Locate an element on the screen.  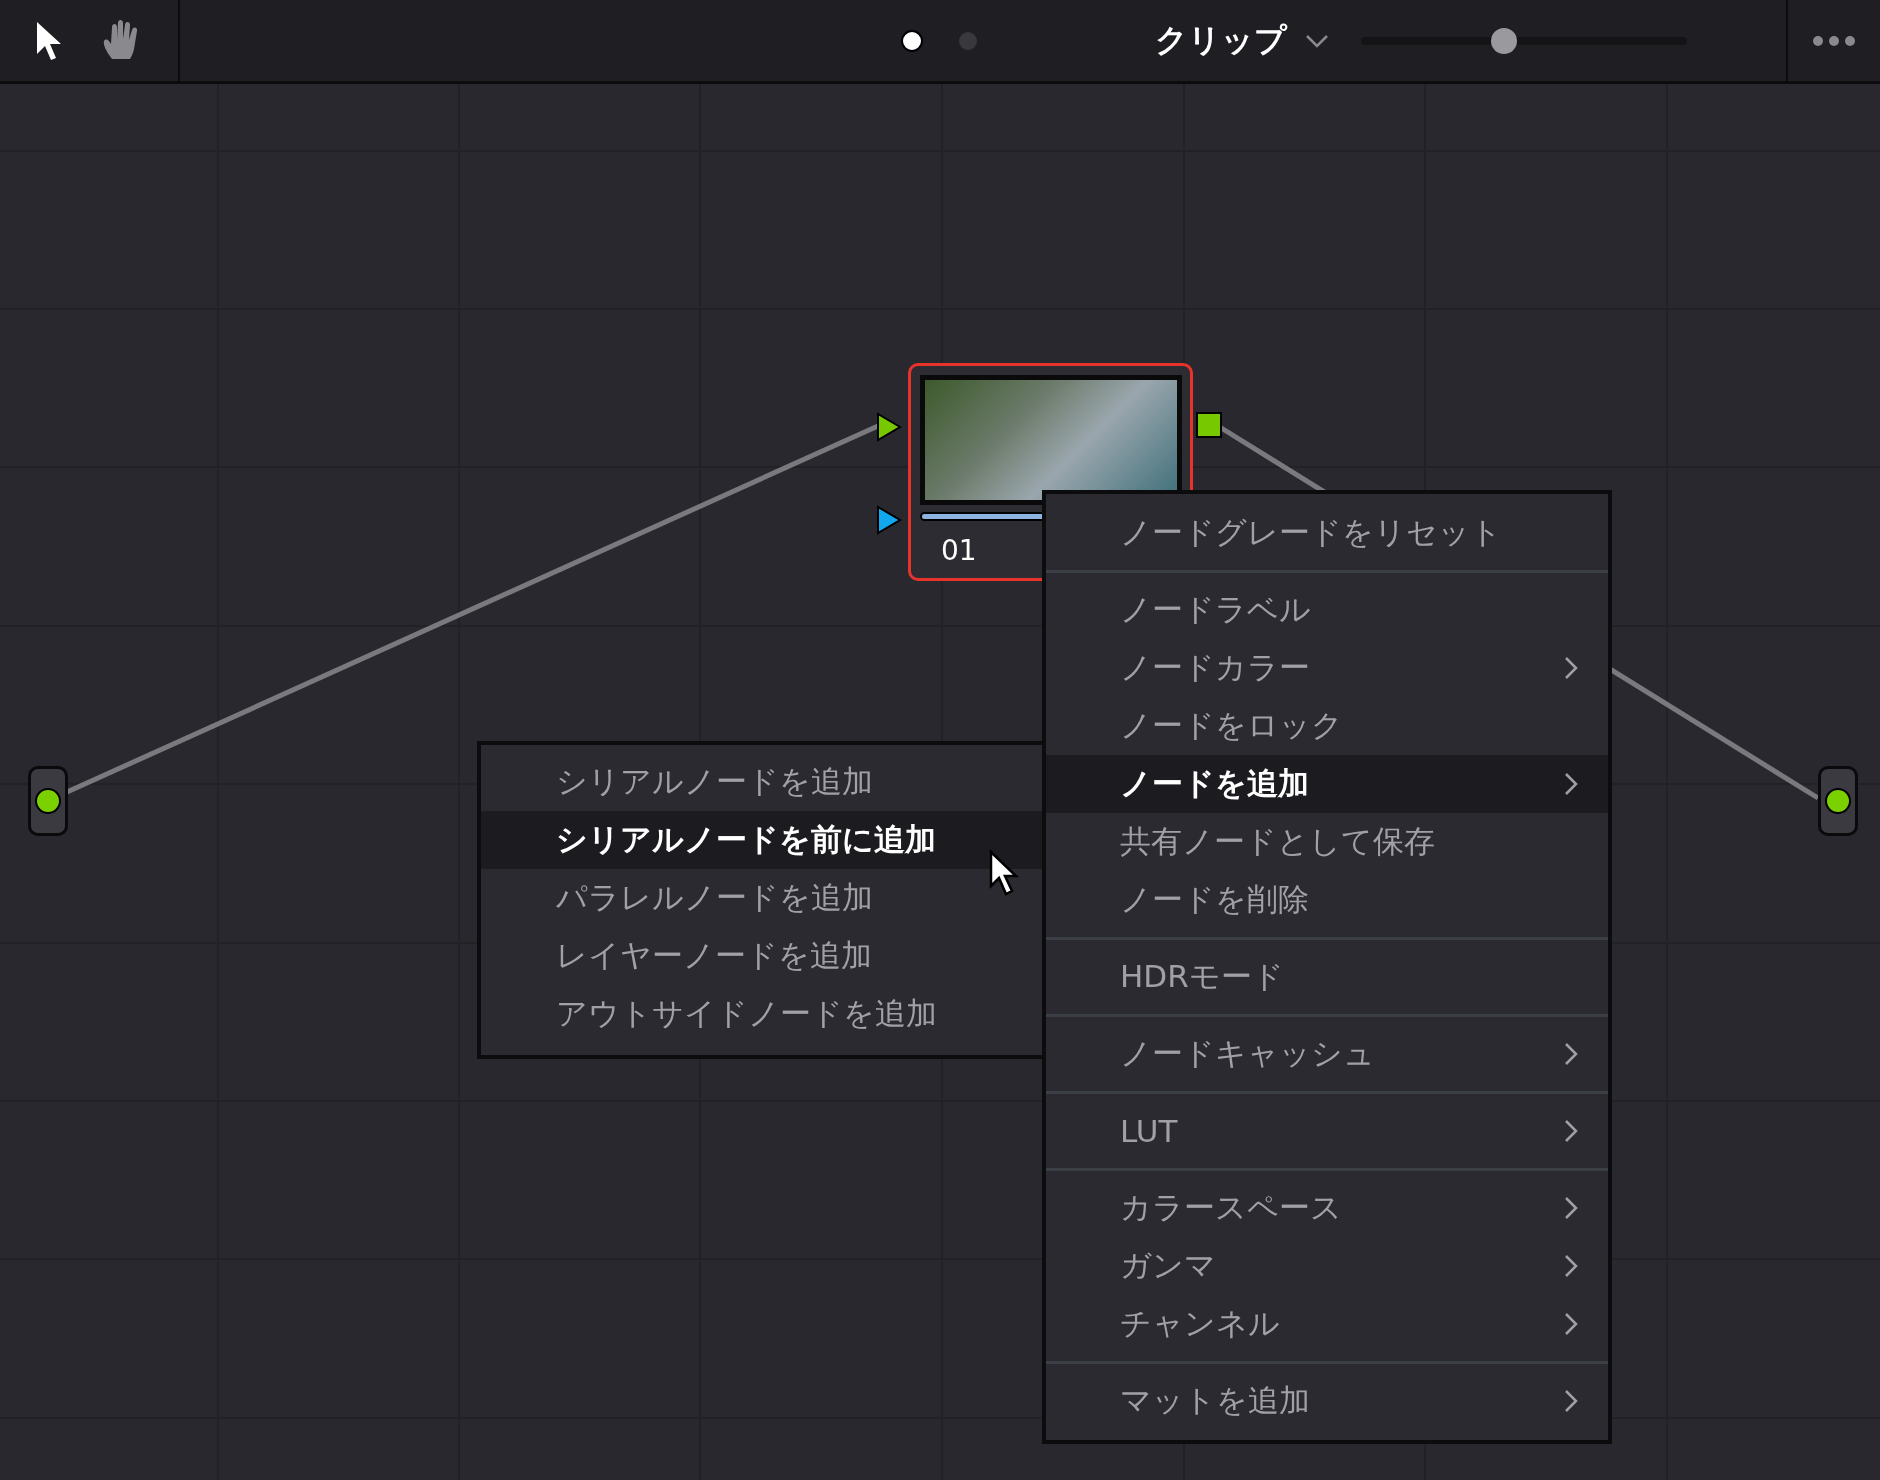
slider-thumb is located at coordinates (1504, 40).